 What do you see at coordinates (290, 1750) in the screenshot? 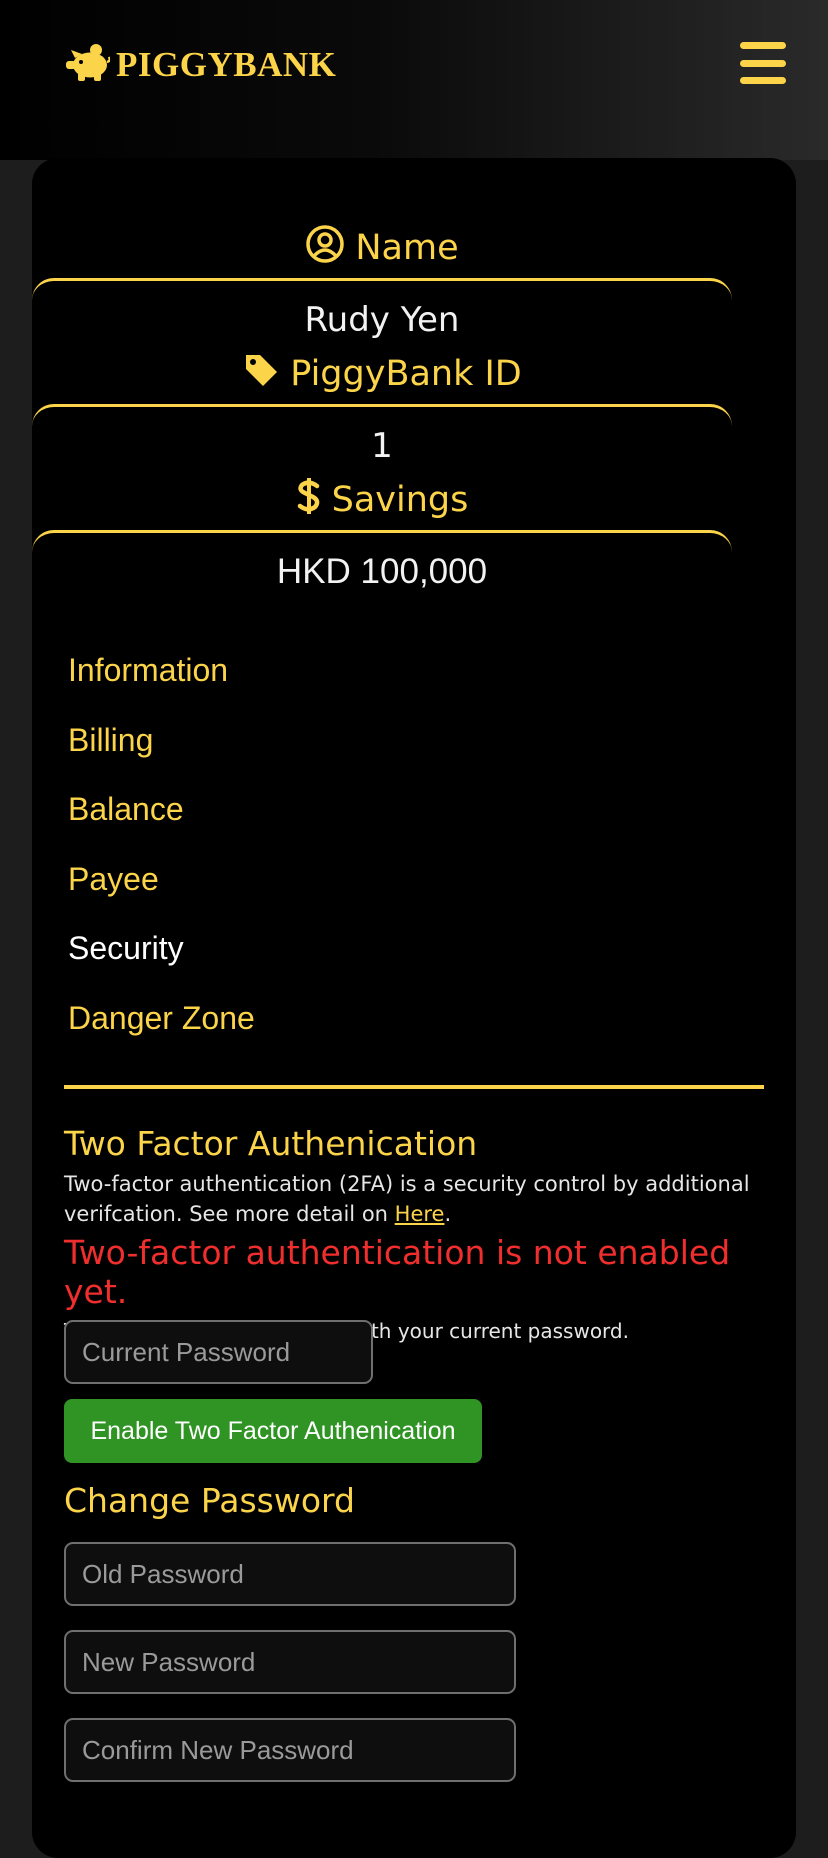
I see `confirm-password-input` at bounding box center [290, 1750].